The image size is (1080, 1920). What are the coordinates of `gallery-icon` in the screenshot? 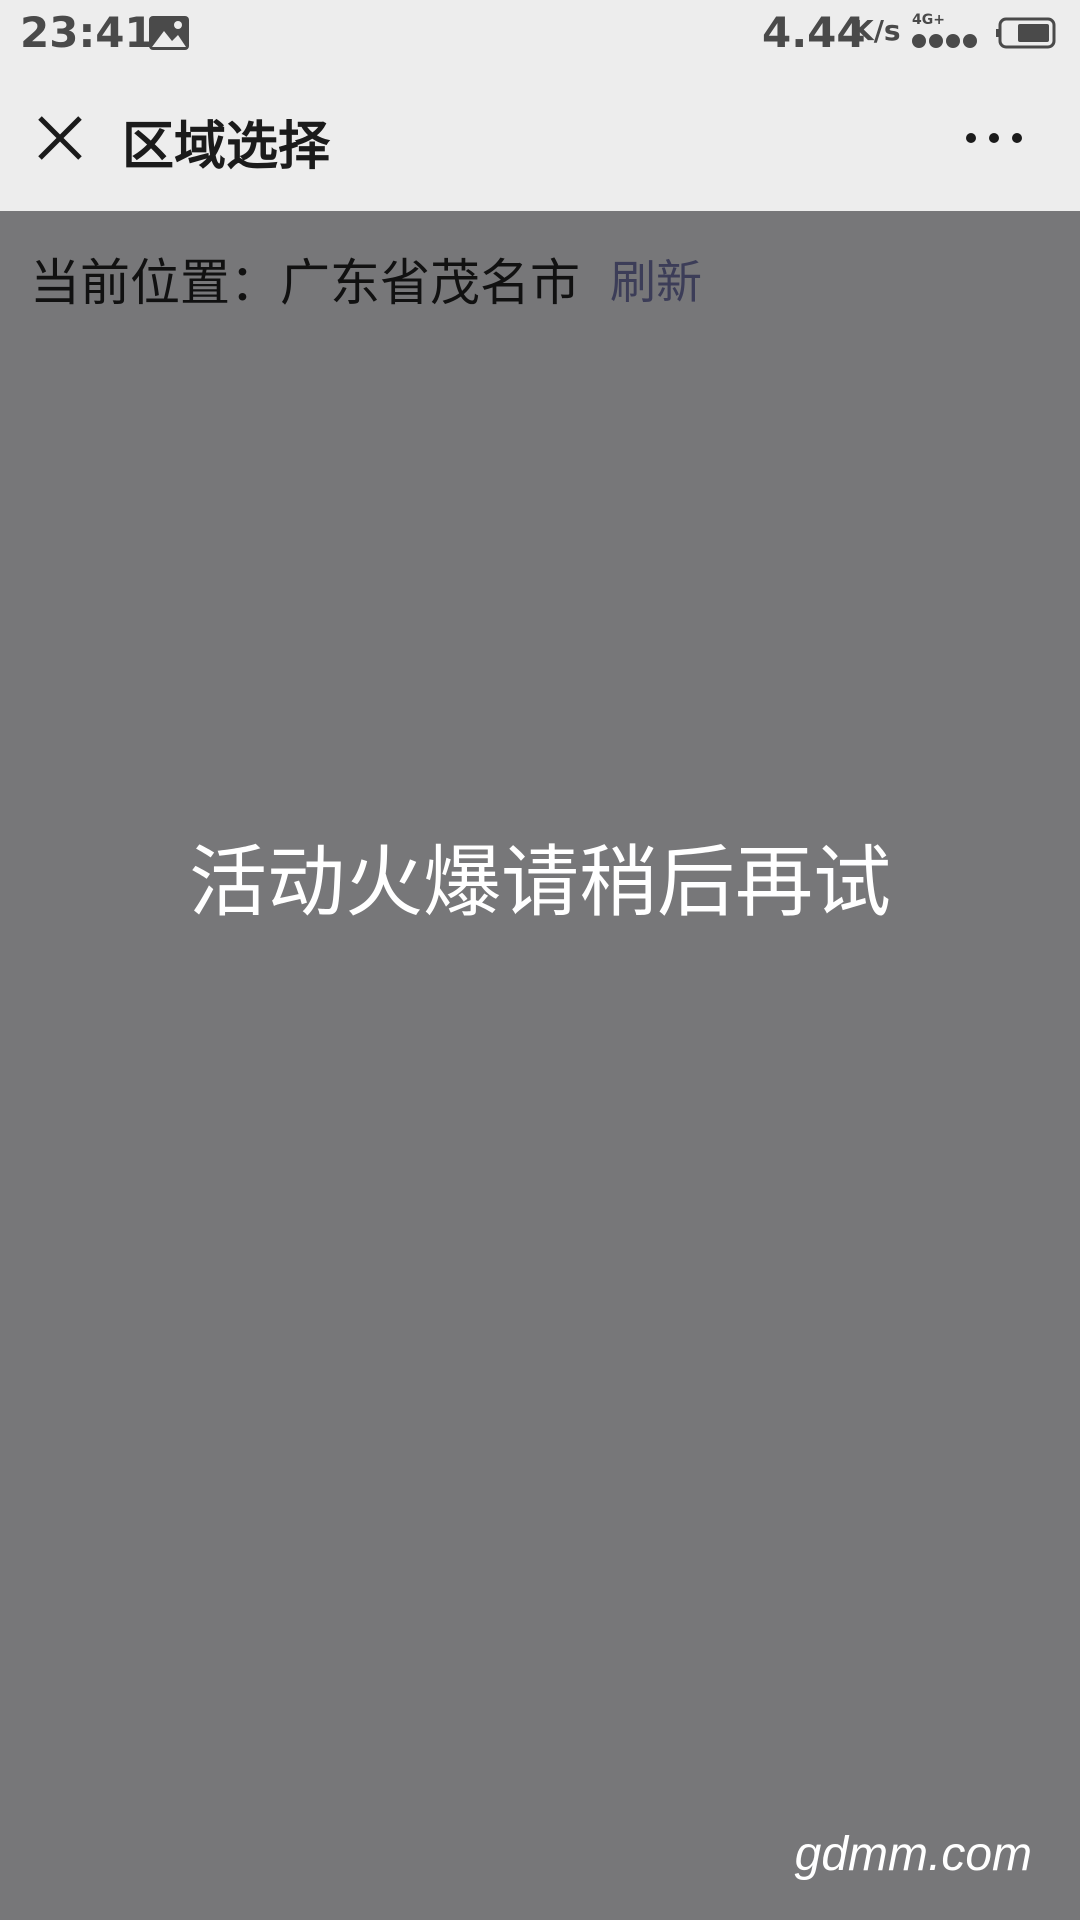 It's located at (169, 33).